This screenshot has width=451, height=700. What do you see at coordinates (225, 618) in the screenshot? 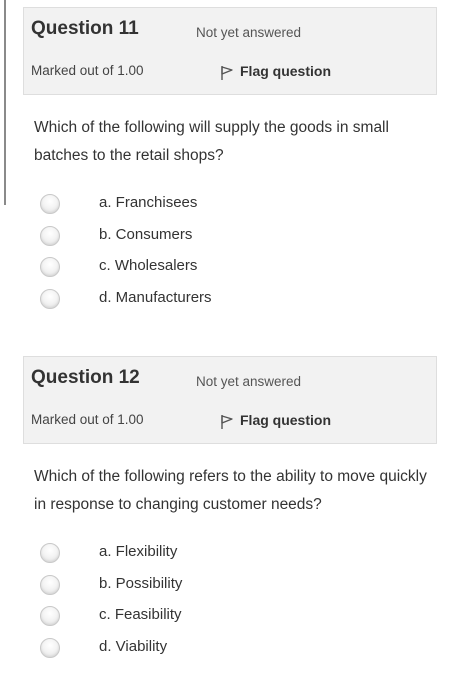
I see `answer-option-c: c. Feasibility` at bounding box center [225, 618].